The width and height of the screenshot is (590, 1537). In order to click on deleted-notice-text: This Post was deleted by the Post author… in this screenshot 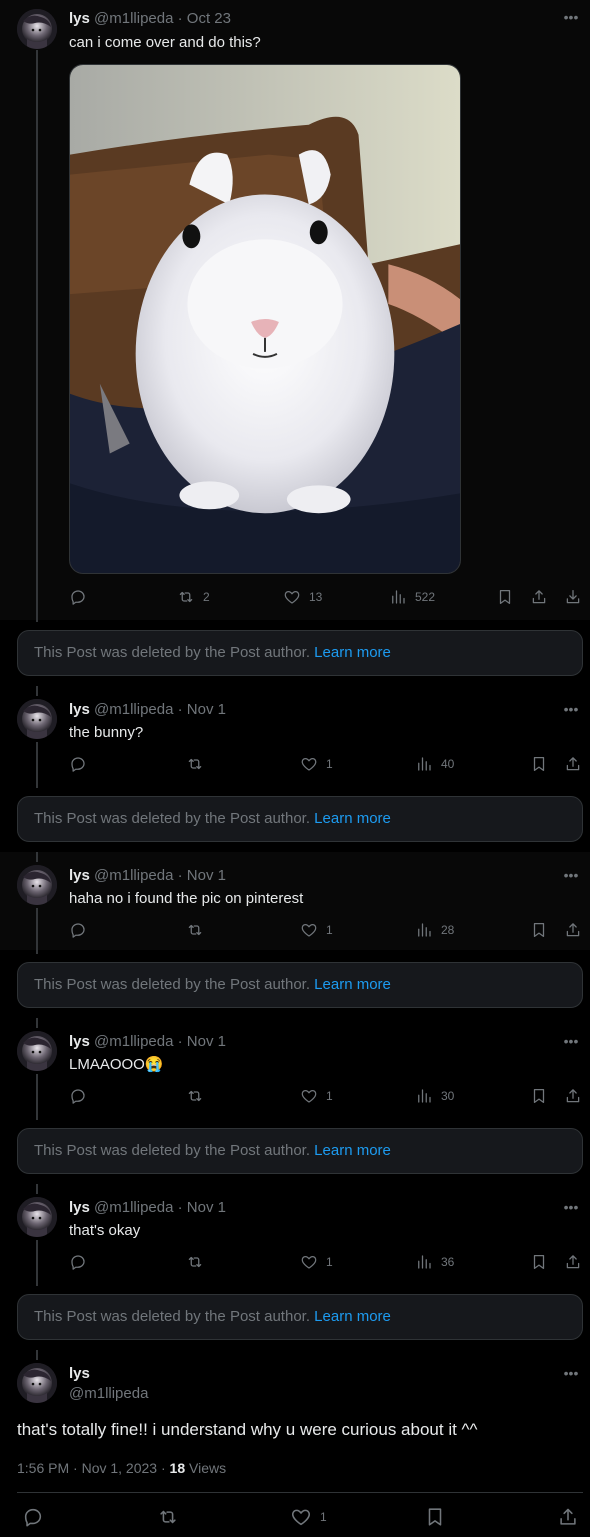, I will do `click(172, 1316)`.